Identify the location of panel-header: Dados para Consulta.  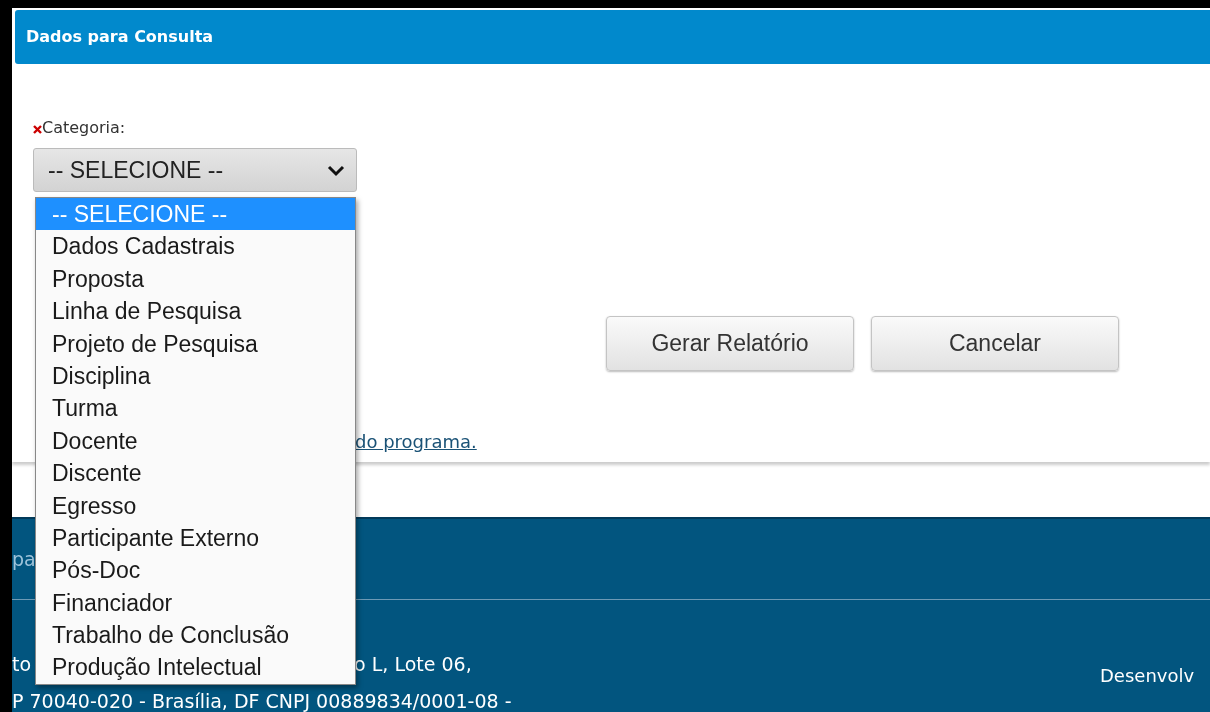
(612, 37).